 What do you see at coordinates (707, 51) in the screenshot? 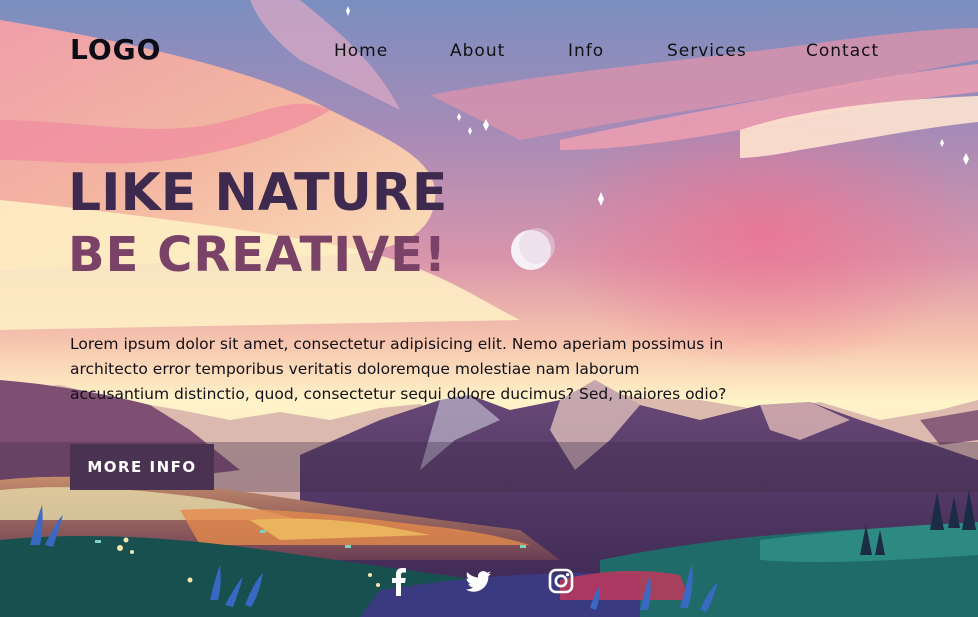
I see `nav-services: Services` at bounding box center [707, 51].